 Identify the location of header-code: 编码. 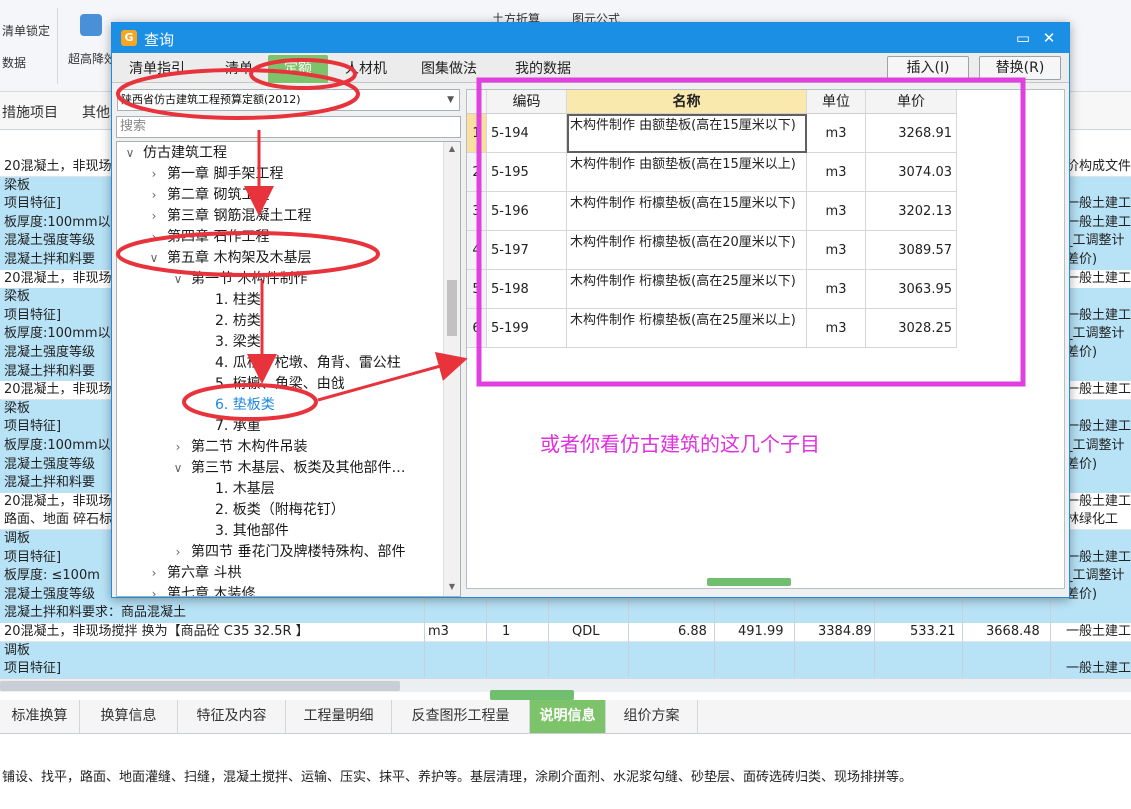
(527, 102).